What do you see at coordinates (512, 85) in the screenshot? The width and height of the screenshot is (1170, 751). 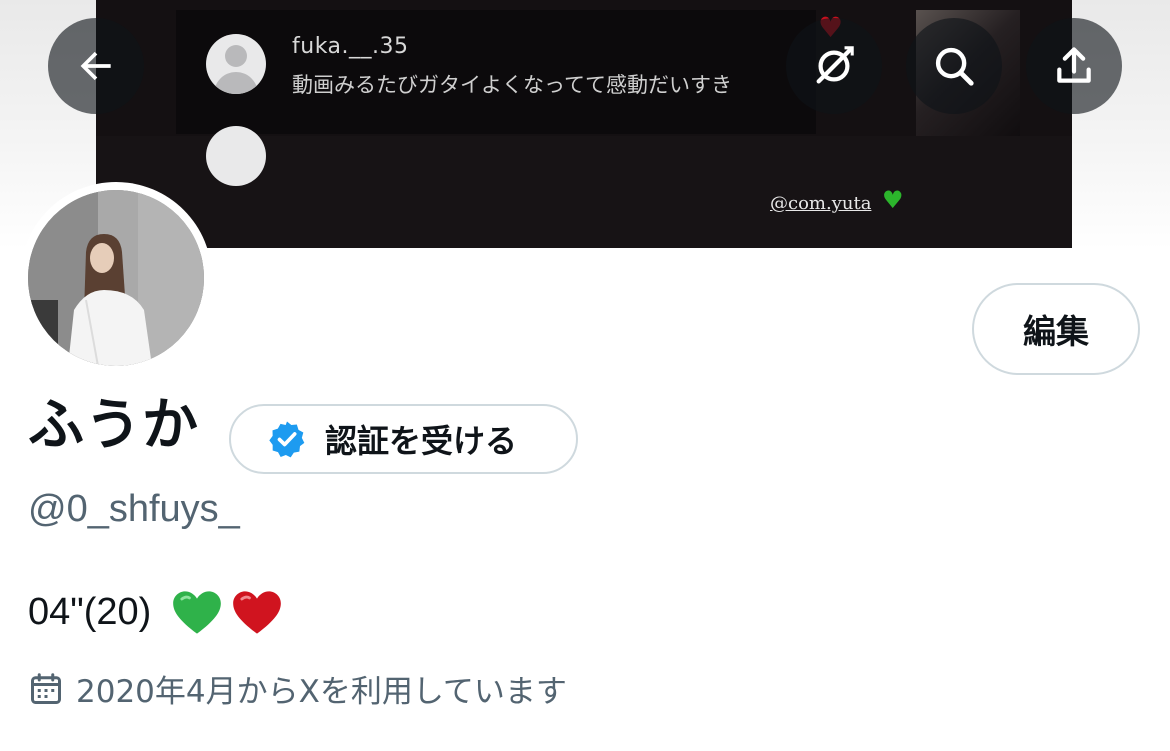 I see `banner-comment-text: 動画みるたびガタイよくなってて感動だいすき` at bounding box center [512, 85].